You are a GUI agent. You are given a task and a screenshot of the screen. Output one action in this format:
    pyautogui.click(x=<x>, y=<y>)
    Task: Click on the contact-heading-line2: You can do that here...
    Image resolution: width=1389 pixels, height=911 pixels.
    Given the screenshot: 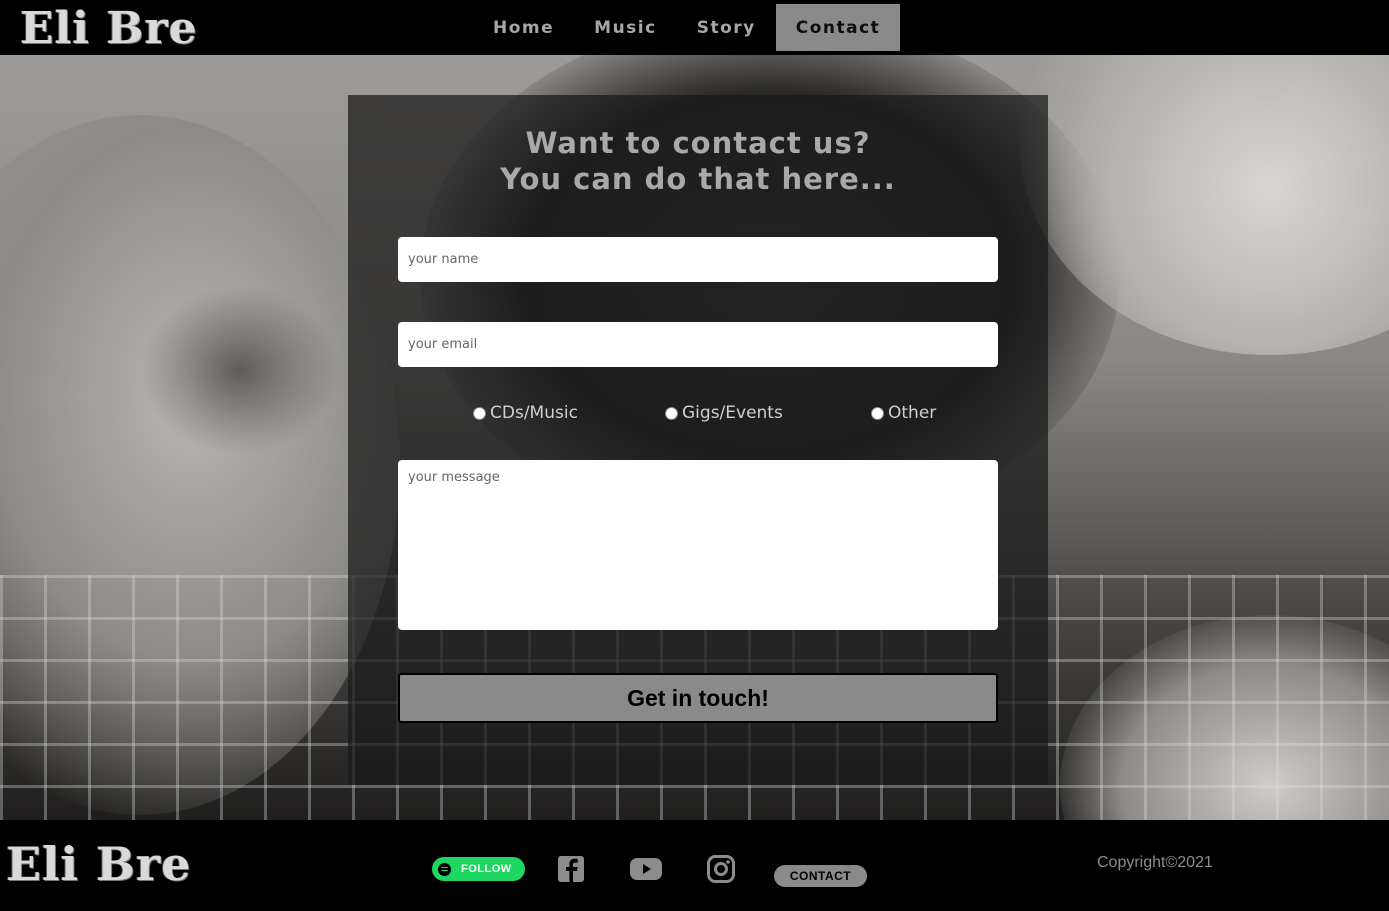 What is the action you would take?
    pyautogui.click(x=698, y=179)
    